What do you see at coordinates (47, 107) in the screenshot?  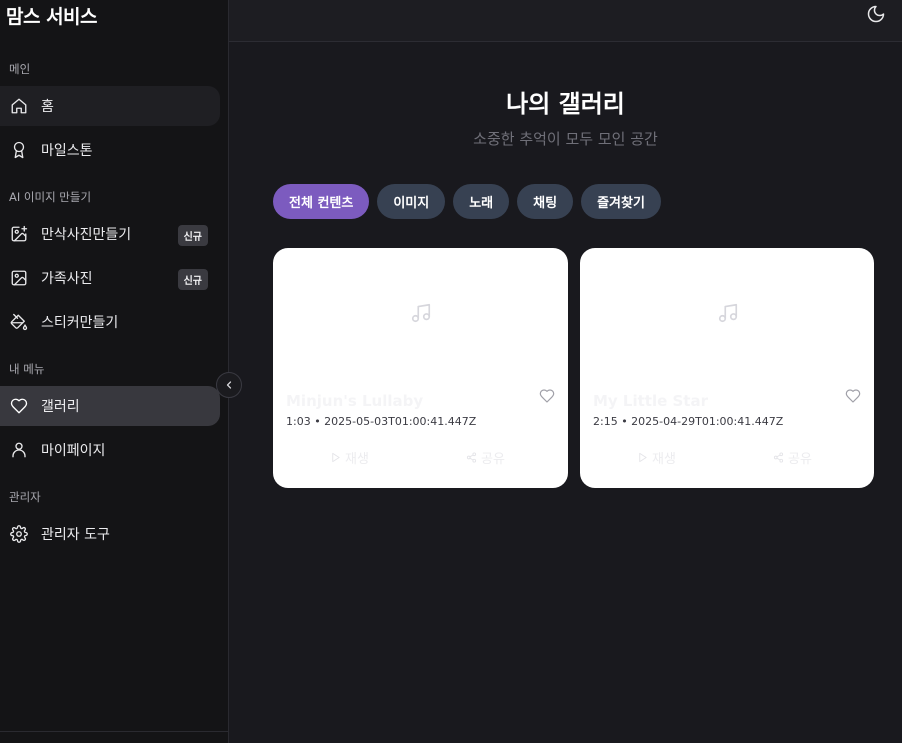 I see `sidebar-item-label: 홈` at bounding box center [47, 107].